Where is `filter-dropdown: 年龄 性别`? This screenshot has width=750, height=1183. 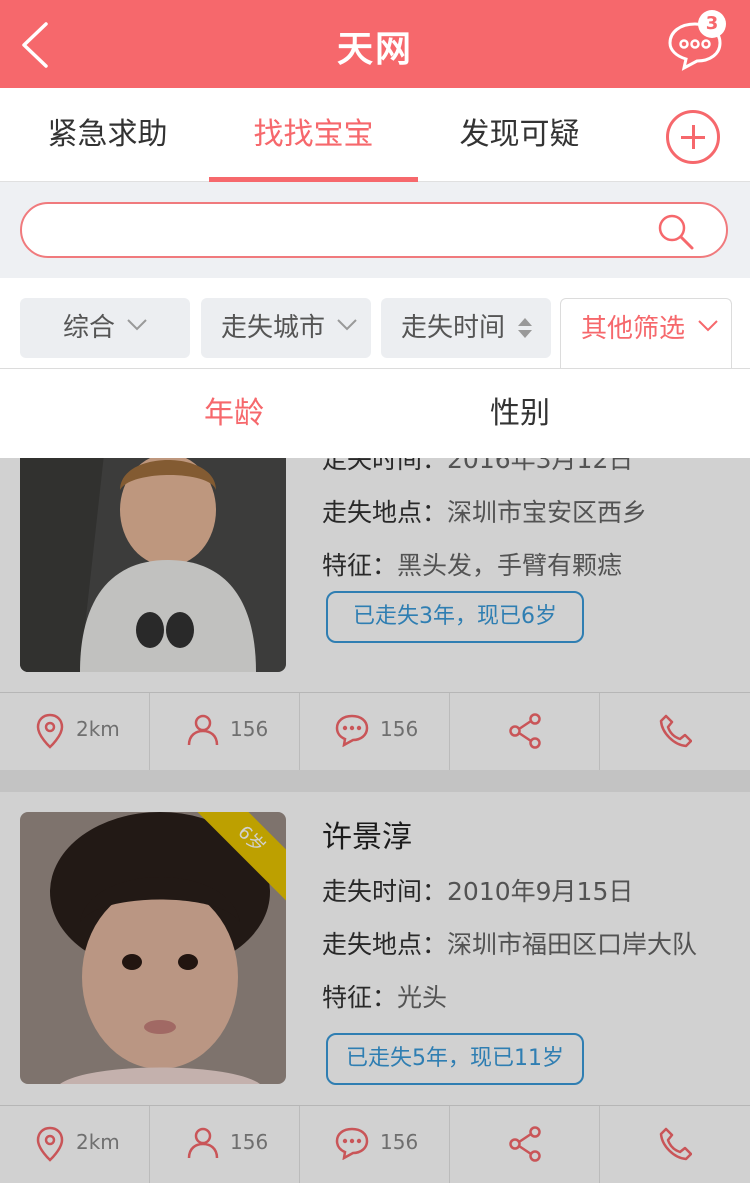
filter-dropdown: 年龄 性别 is located at coordinates (375, 413).